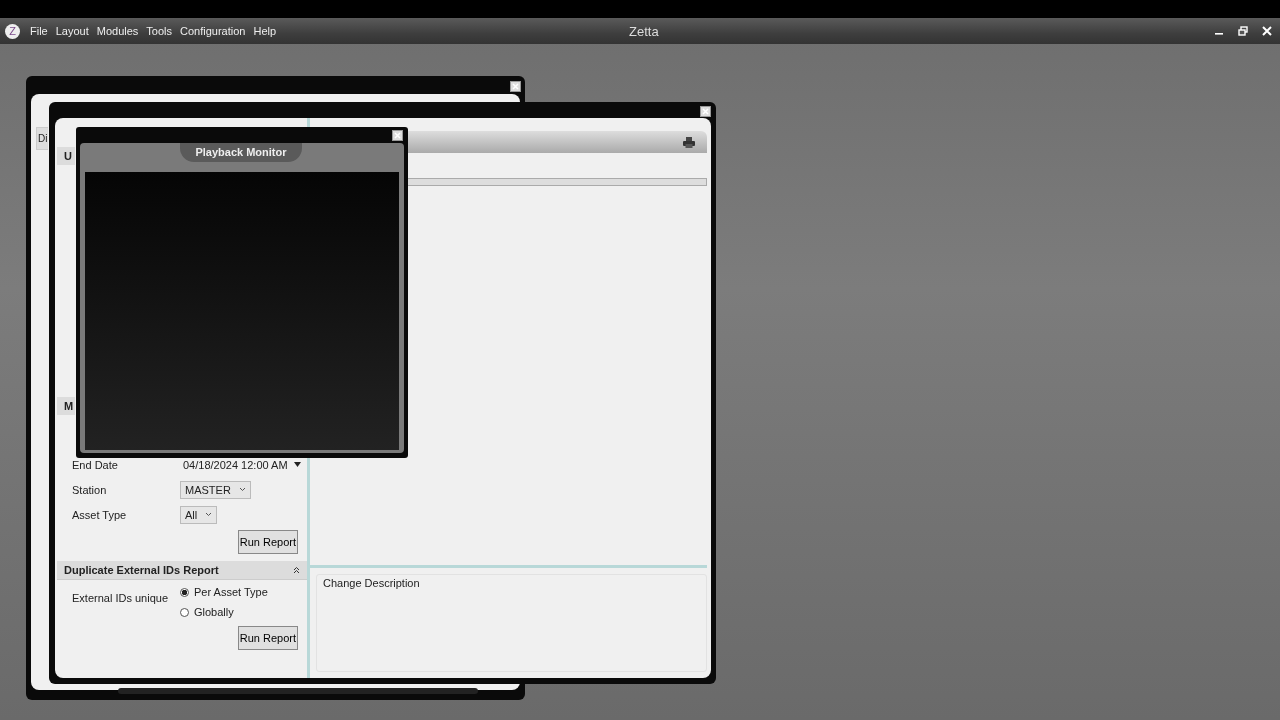 This screenshot has height=720, width=1280. I want to click on date-picker: 04/18/2024 12:00 AM, so click(242, 464).